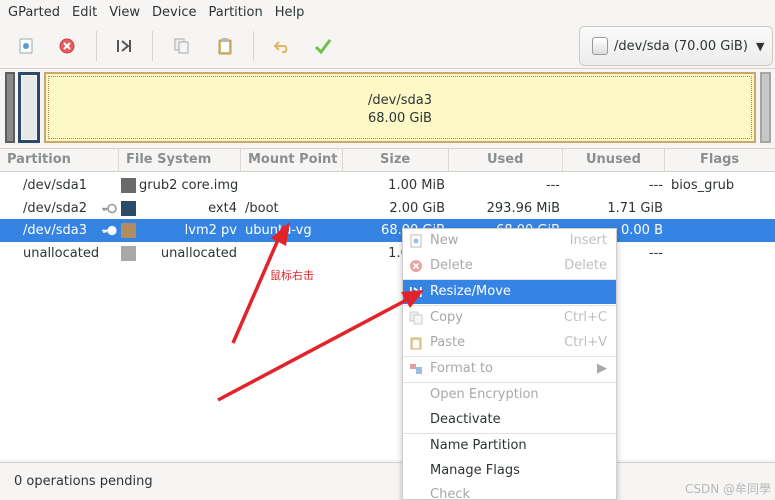 This screenshot has height=500, width=775. I want to click on annotation-label: 鼠标右击, so click(292, 275).